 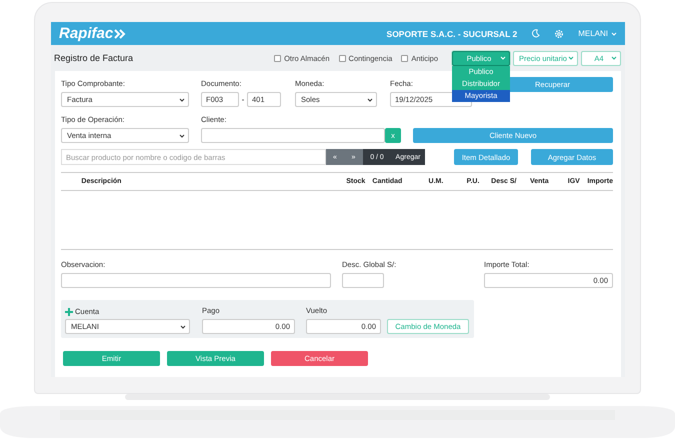 I want to click on settings-icon, so click(x=559, y=33).